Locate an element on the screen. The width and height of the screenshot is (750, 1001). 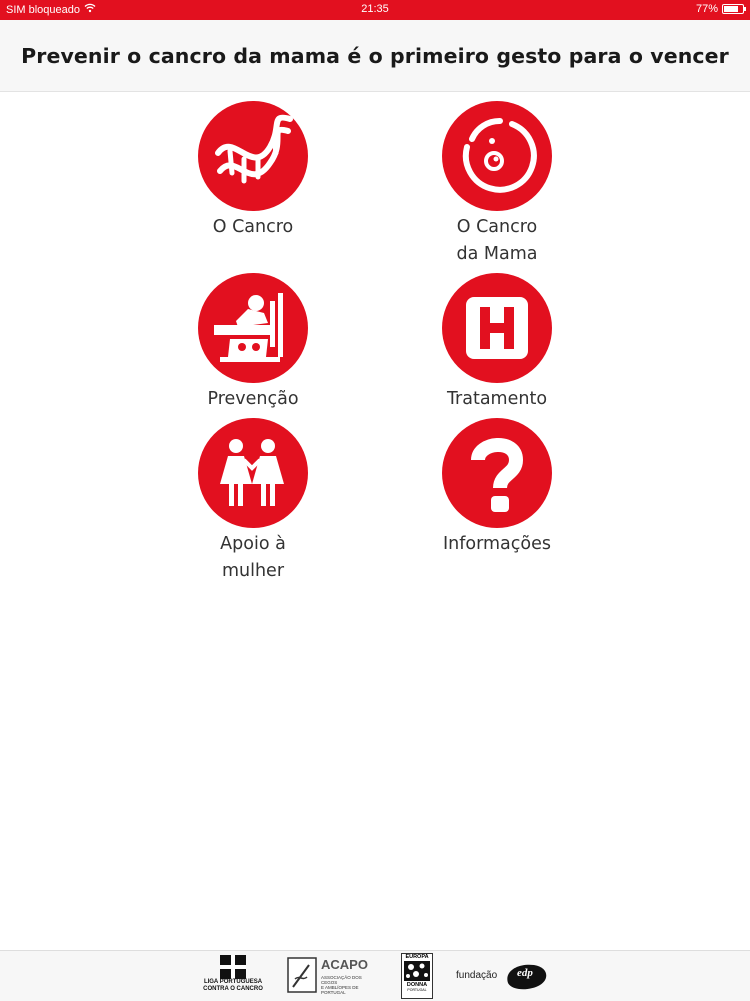
europa-donna-logo: EUROPA DONNA PORTUGAL is located at coordinates (417, 976).